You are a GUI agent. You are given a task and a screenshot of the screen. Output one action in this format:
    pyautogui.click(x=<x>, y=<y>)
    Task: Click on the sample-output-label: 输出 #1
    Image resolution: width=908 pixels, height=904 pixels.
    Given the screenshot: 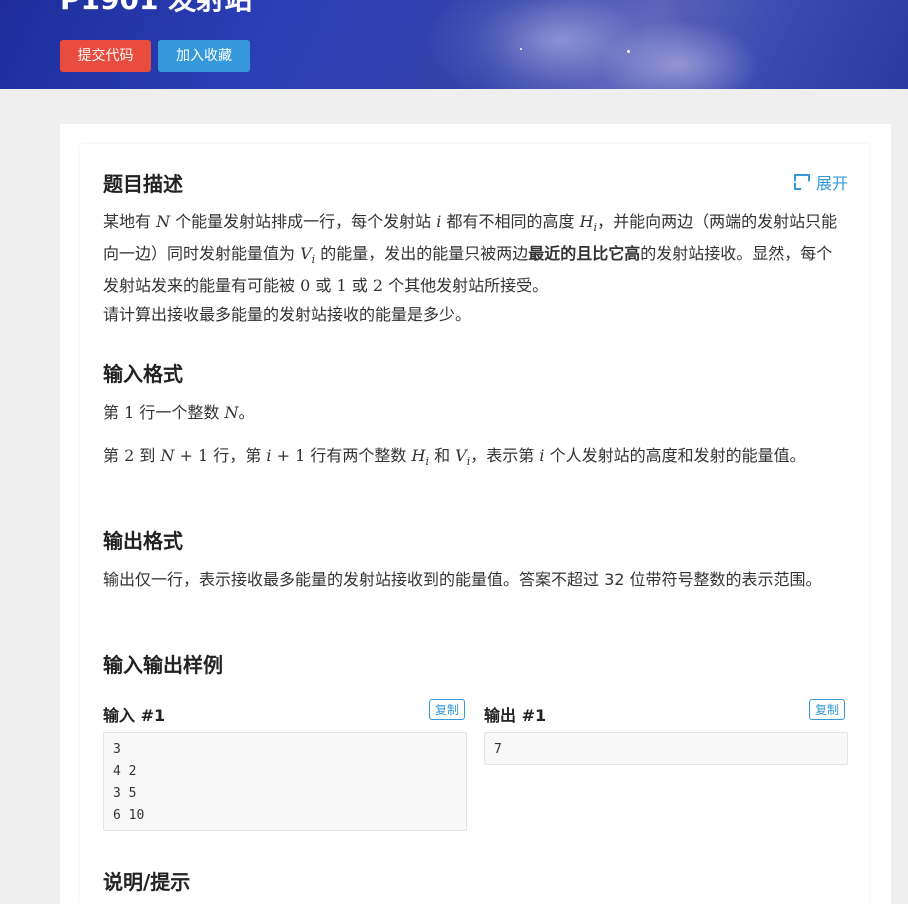 What is the action you would take?
    pyautogui.click(x=515, y=715)
    